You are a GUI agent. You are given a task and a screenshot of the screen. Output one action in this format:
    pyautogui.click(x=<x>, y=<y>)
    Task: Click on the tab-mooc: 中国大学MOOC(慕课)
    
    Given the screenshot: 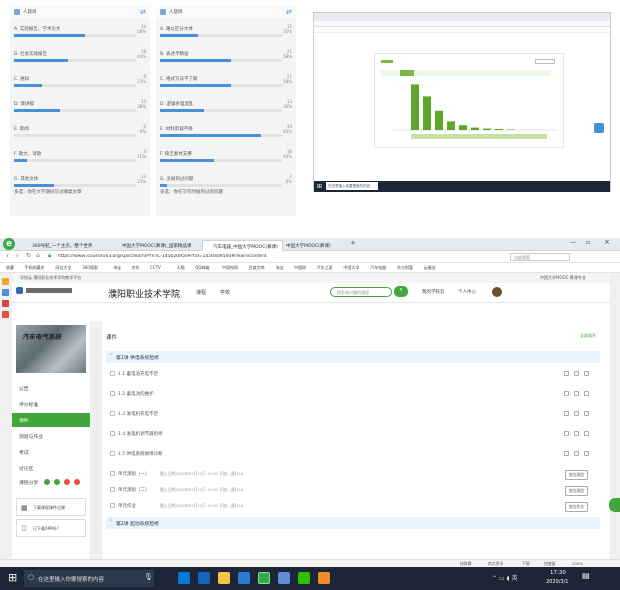 What is the action you would take?
    pyautogui.click(x=305, y=245)
    